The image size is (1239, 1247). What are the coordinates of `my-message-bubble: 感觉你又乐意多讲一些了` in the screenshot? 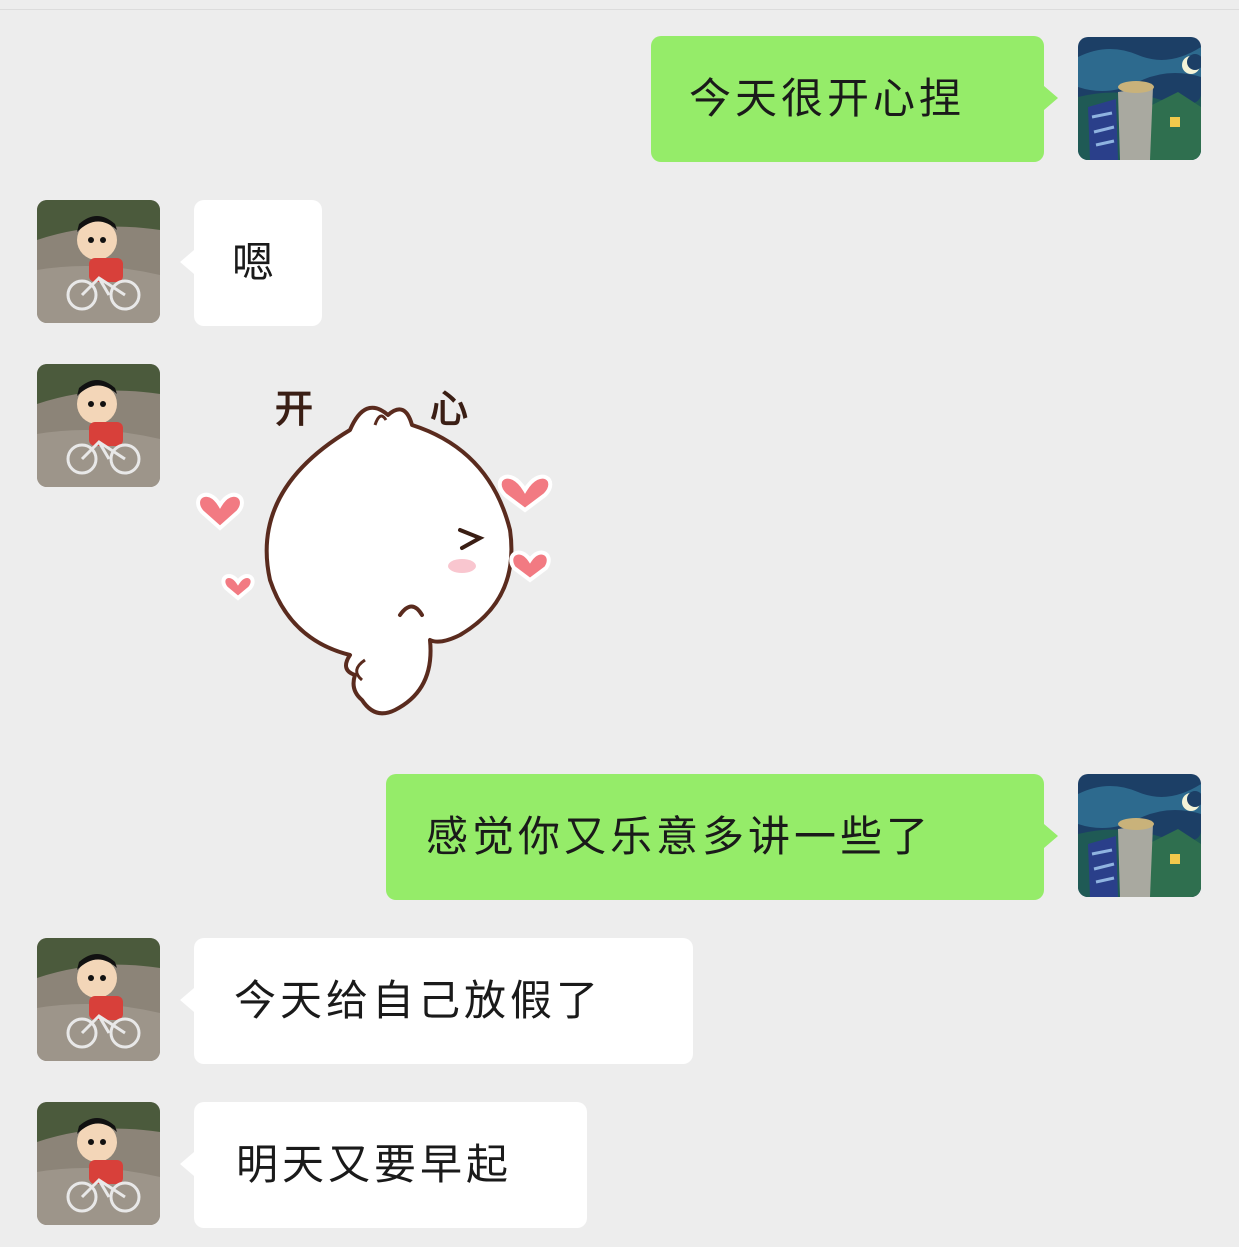 It's located at (715, 837).